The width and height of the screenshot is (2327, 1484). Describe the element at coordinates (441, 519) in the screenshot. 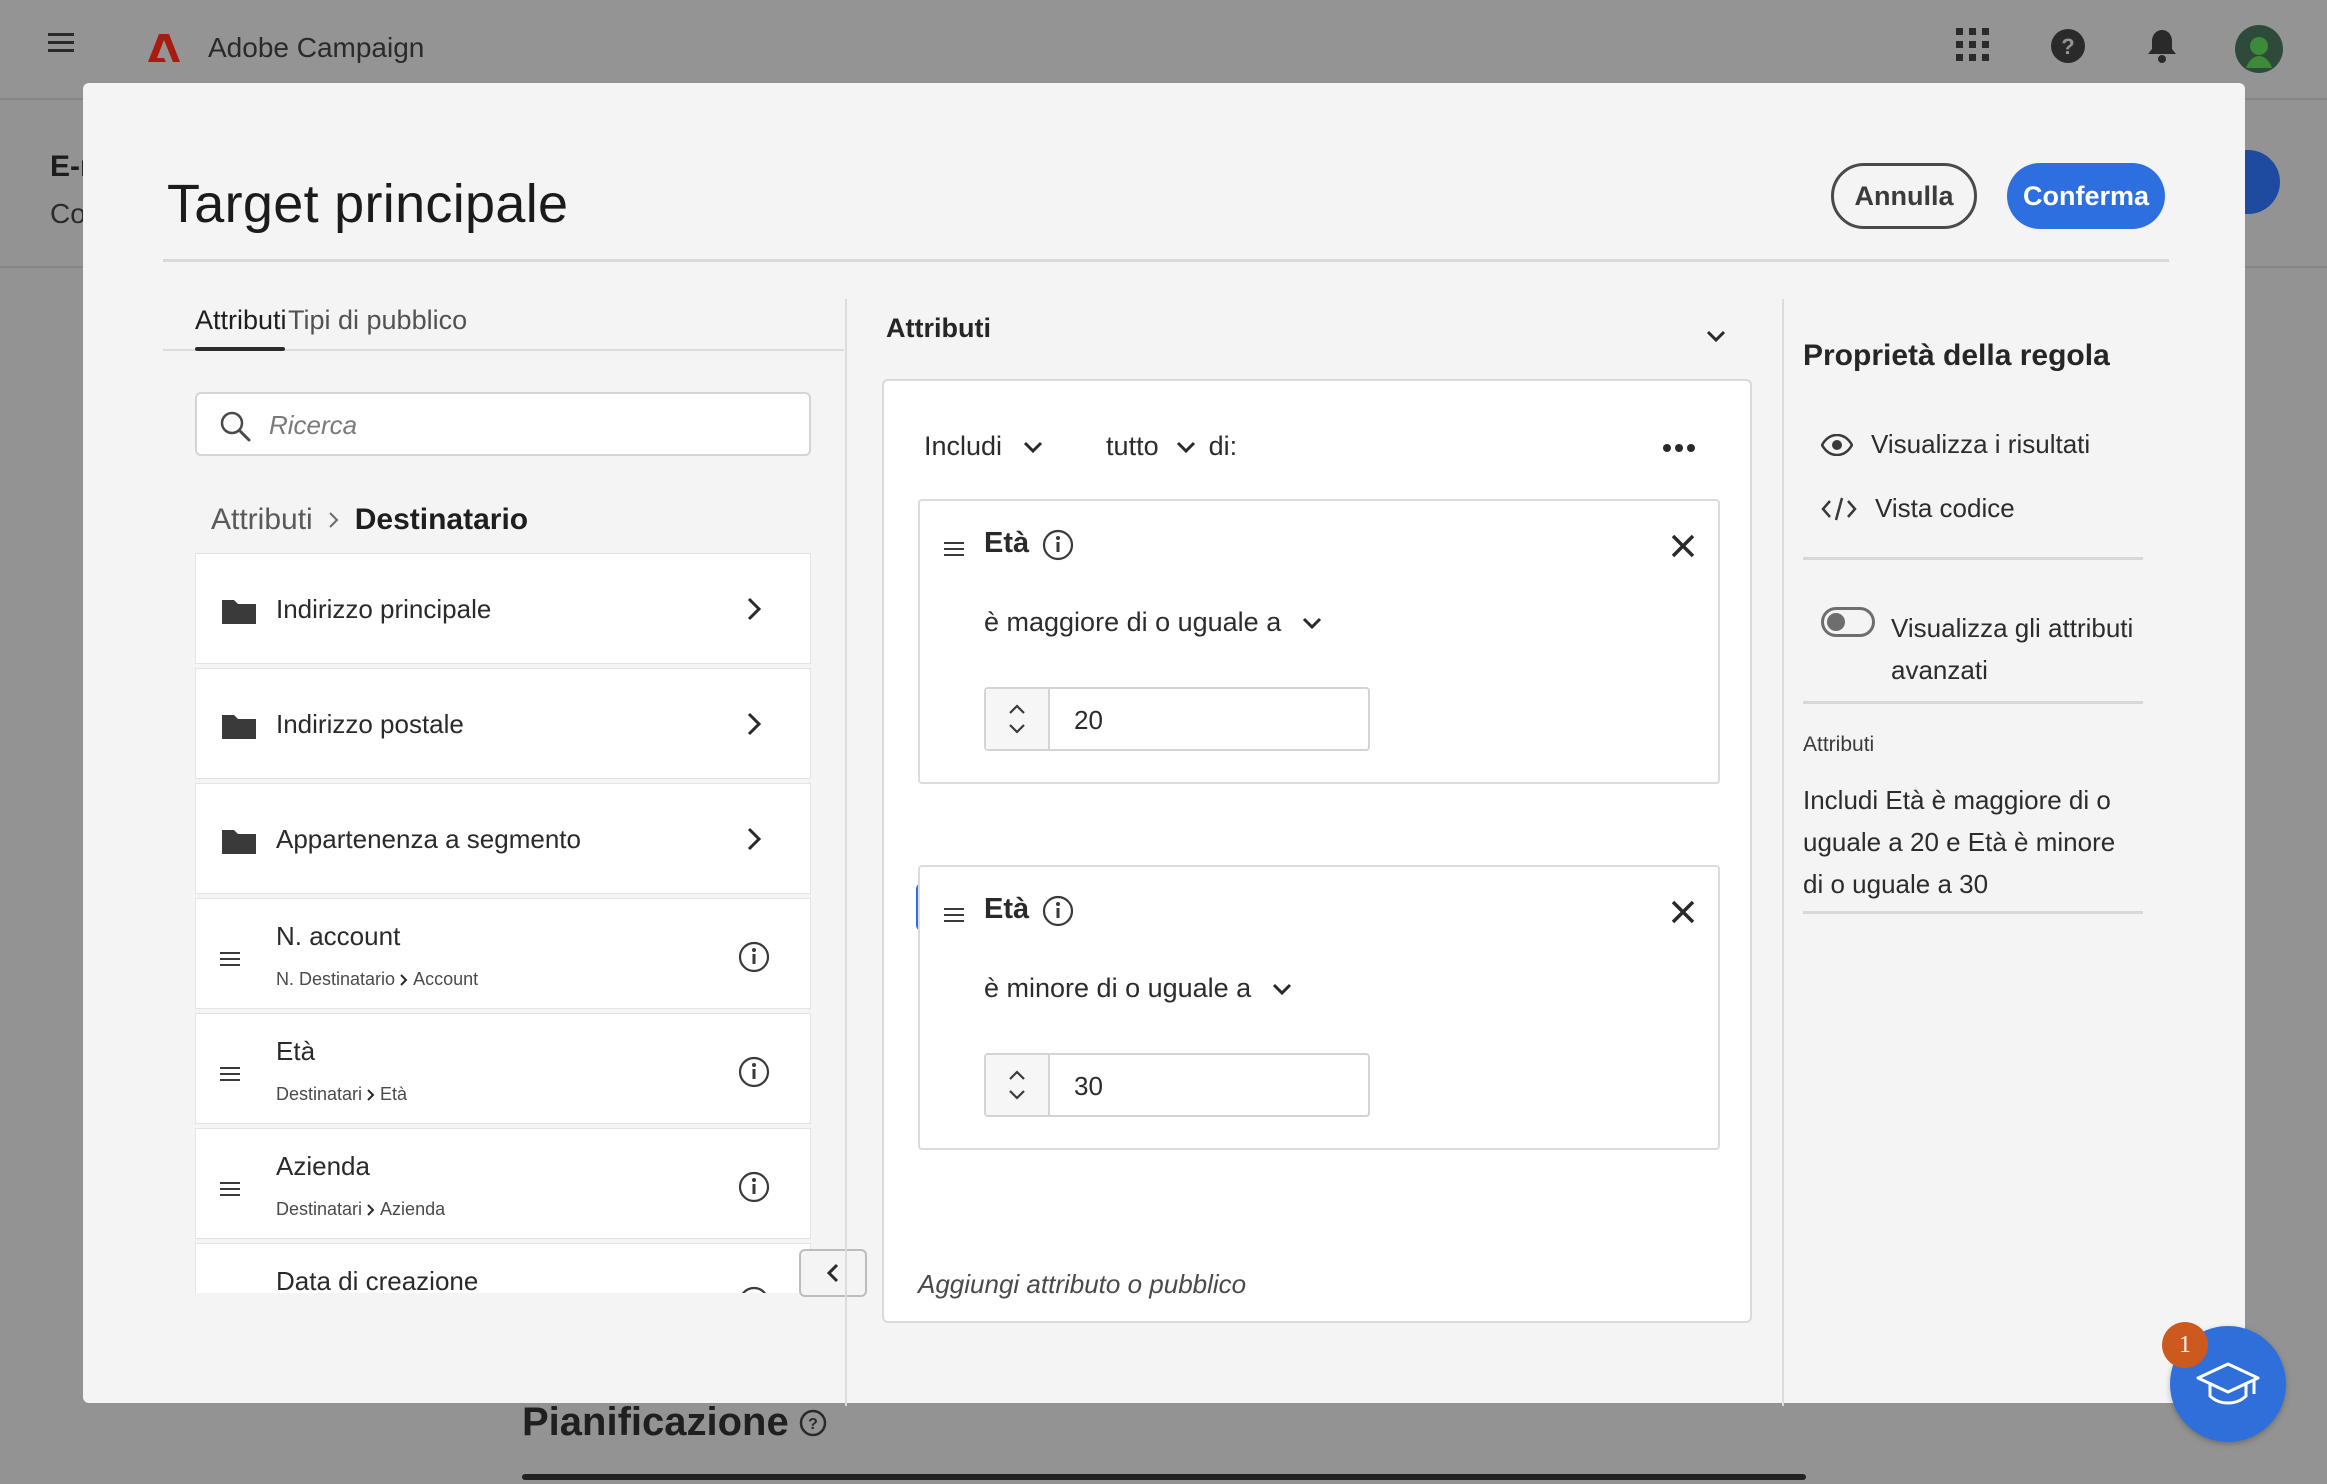

I see `breadcrumb-current: Destinatario` at that location.